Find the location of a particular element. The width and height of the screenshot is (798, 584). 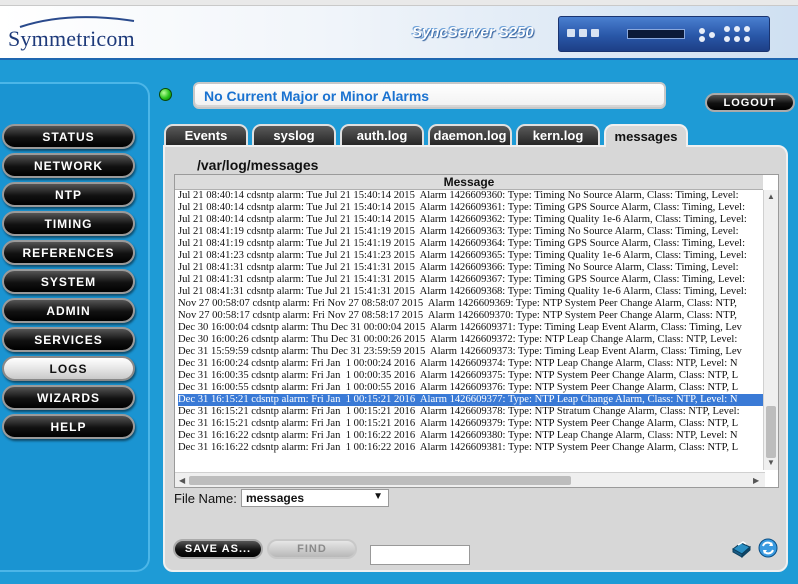

log-path-title: /var/log/messages is located at coordinates (258, 165).